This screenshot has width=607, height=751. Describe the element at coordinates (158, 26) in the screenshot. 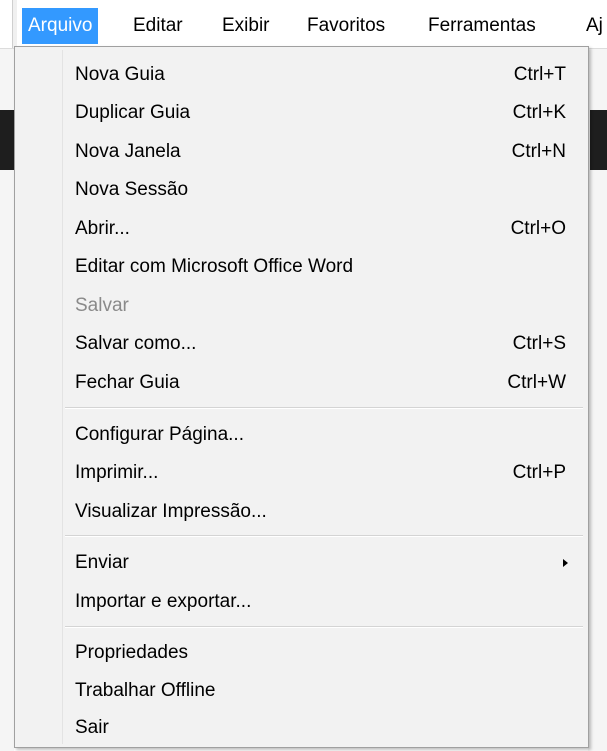

I see `menu-editar: Editar` at that location.